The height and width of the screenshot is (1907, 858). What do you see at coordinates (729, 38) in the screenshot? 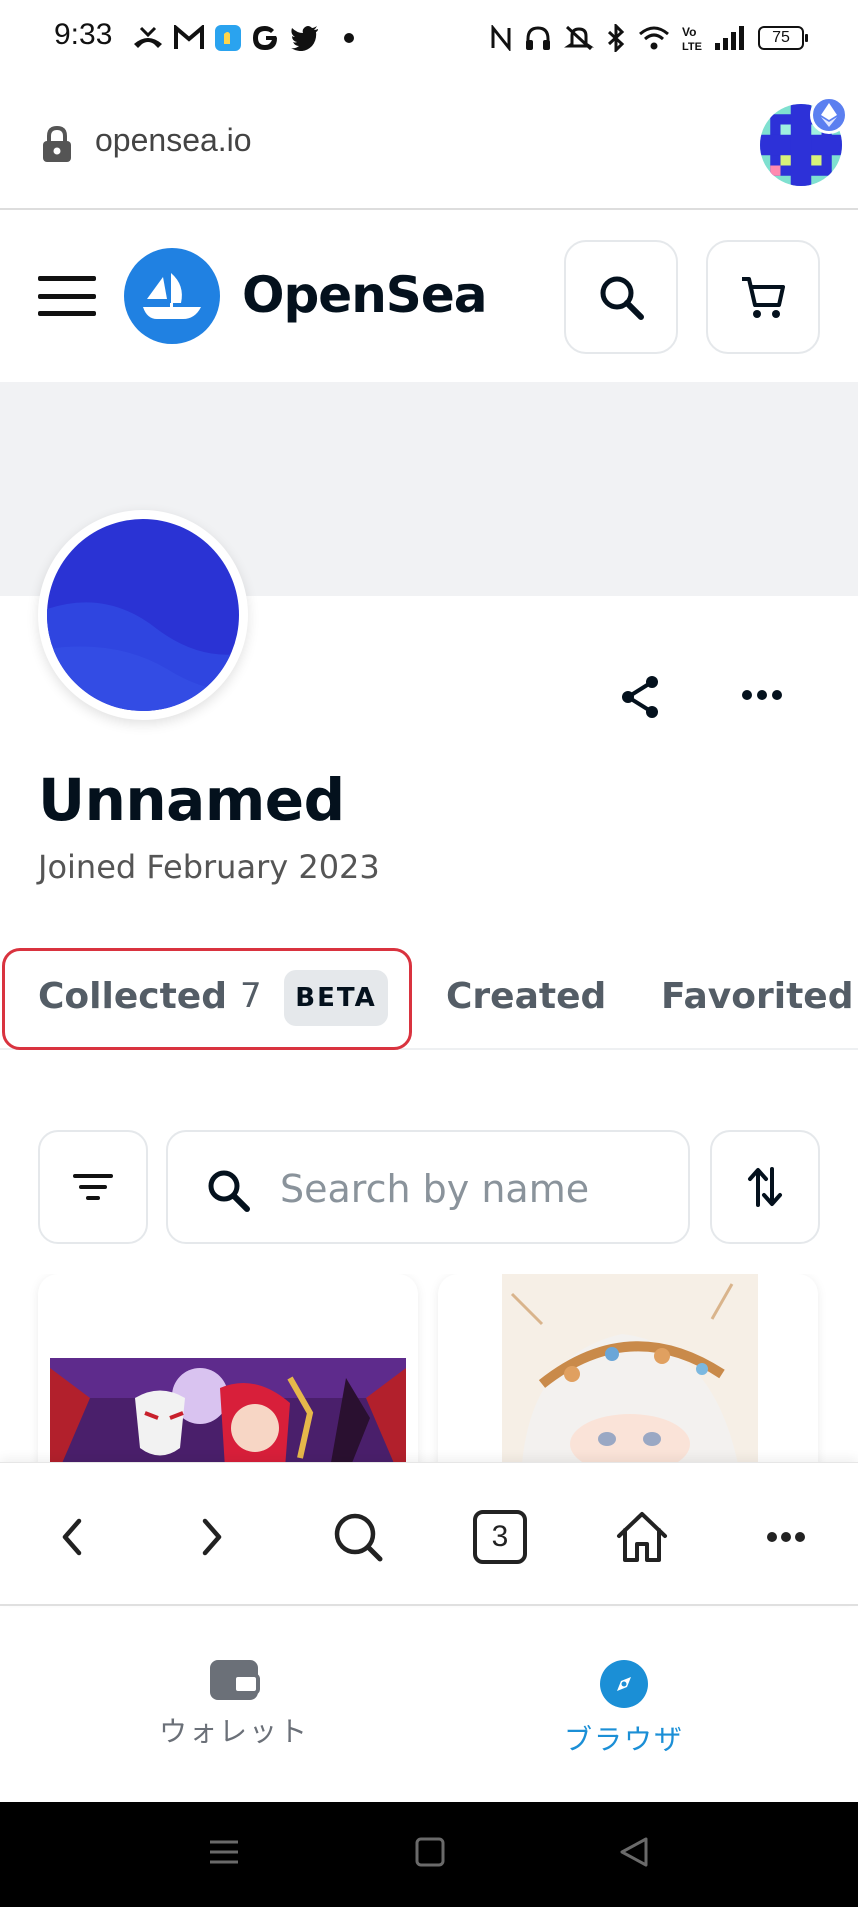
I see `signal-icon` at bounding box center [729, 38].